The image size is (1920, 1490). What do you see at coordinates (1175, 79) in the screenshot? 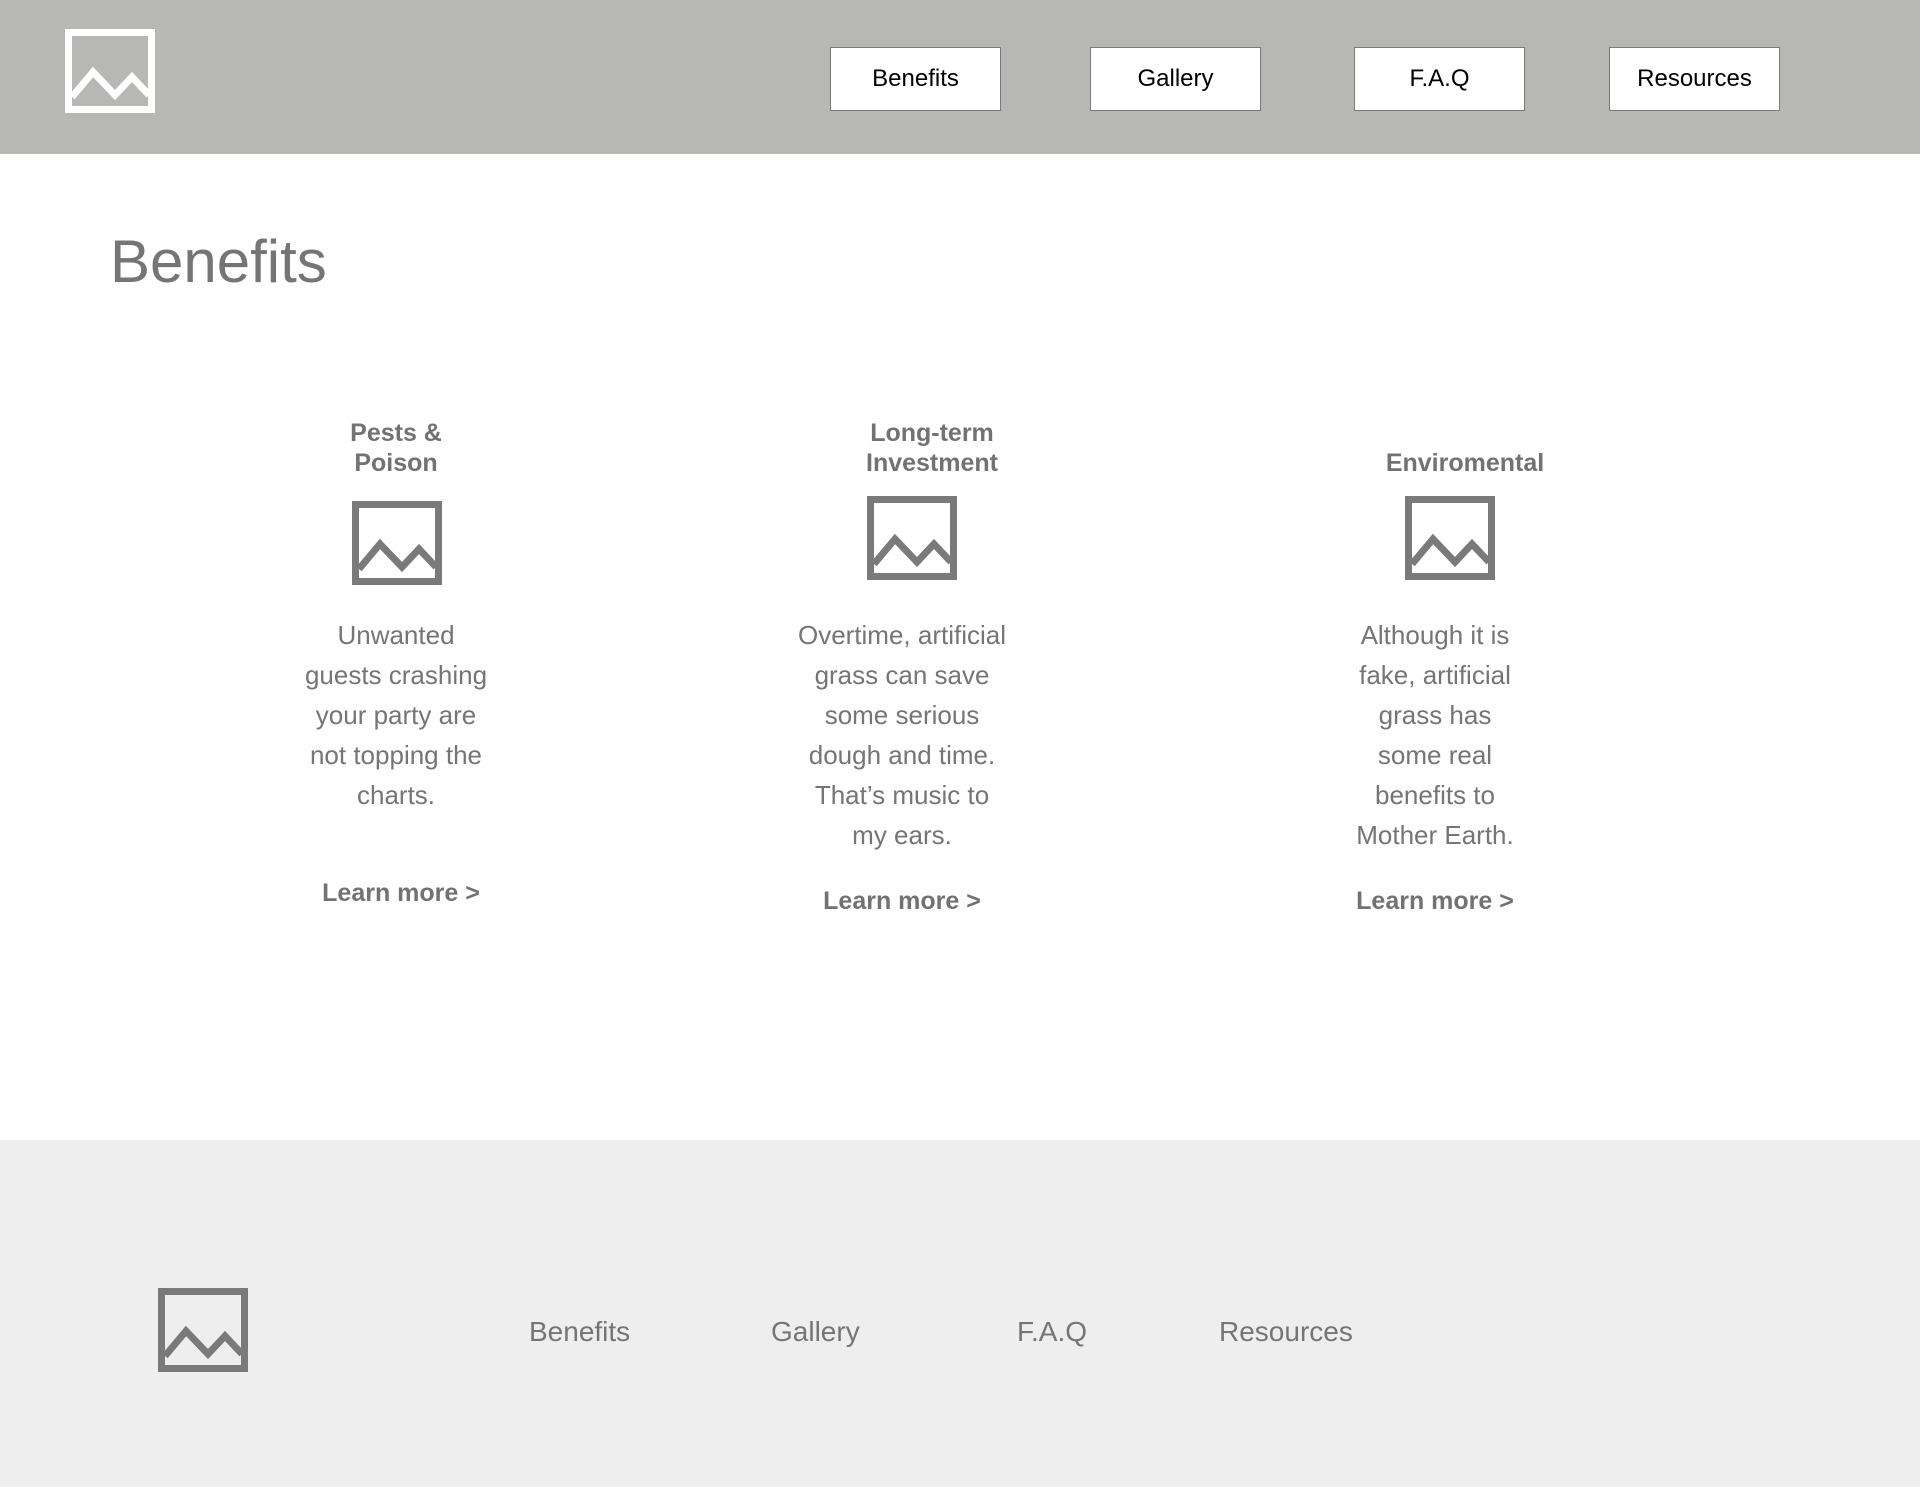
I see `nav-button-gallery: Gallery` at bounding box center [1175, 79].